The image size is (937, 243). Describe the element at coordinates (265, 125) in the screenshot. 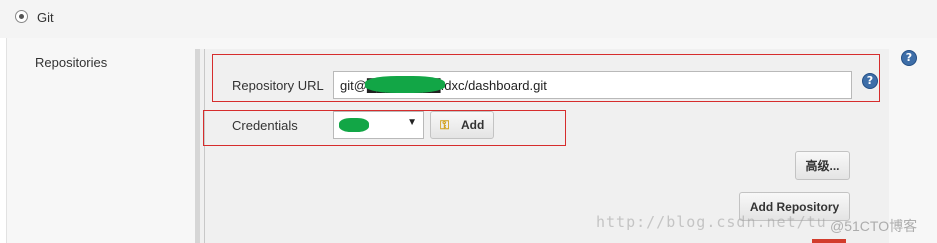

I see `credentials-label: Credentials` at that location.